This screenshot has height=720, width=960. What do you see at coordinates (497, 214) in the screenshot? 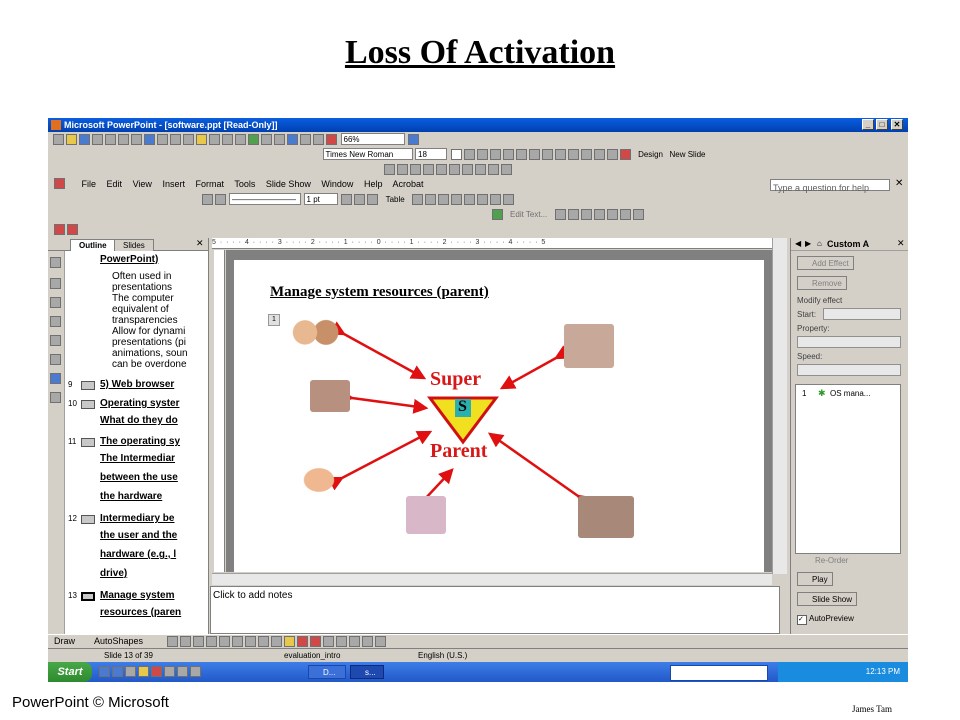
I see `insert-wordart-icon` at bounding box center [497, 214].